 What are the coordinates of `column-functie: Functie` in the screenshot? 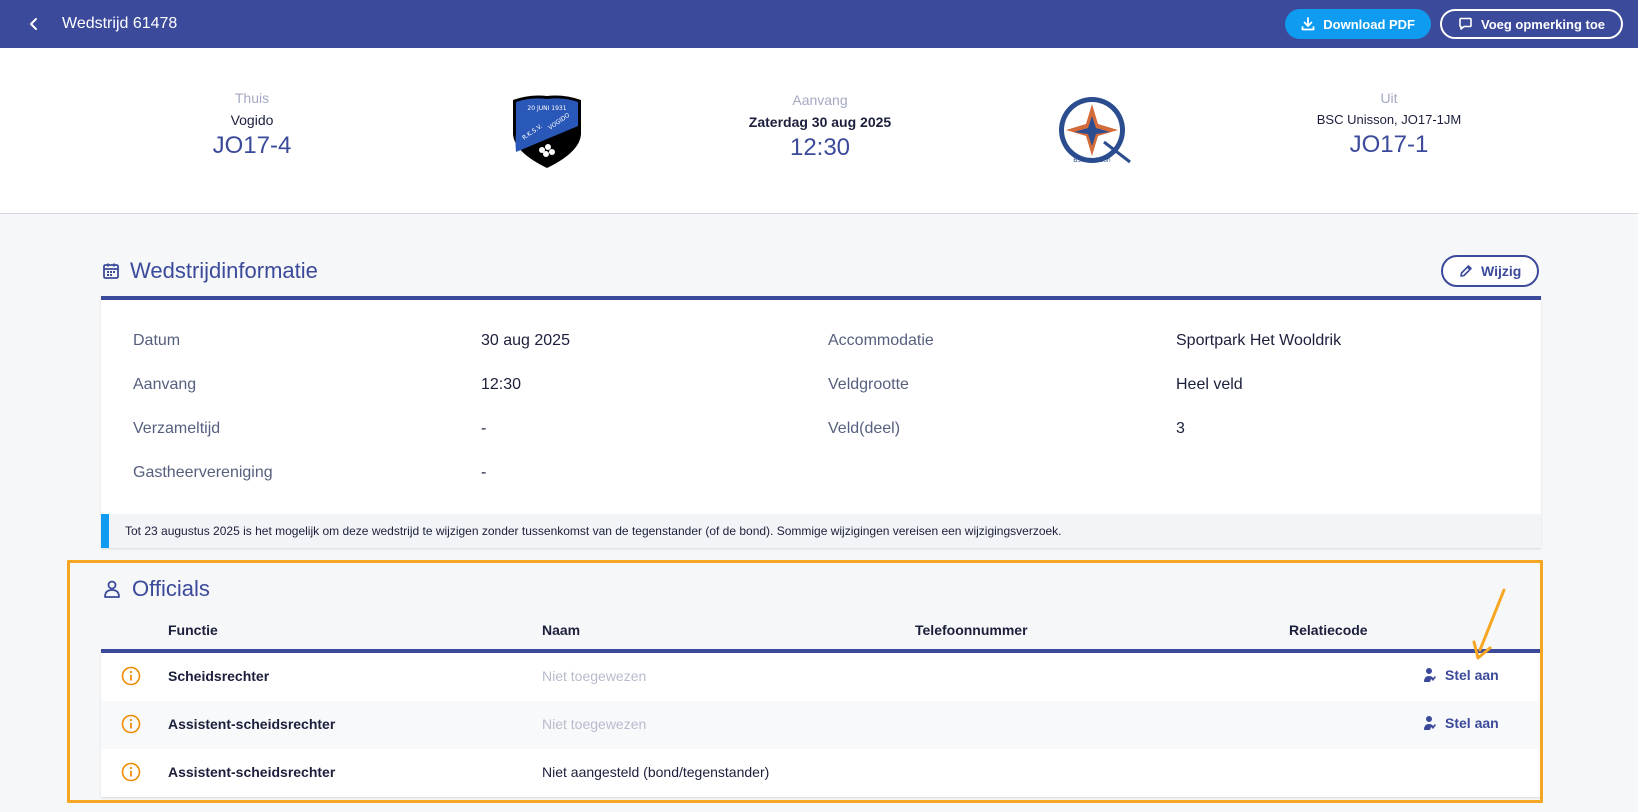 It's located at (193, 630).